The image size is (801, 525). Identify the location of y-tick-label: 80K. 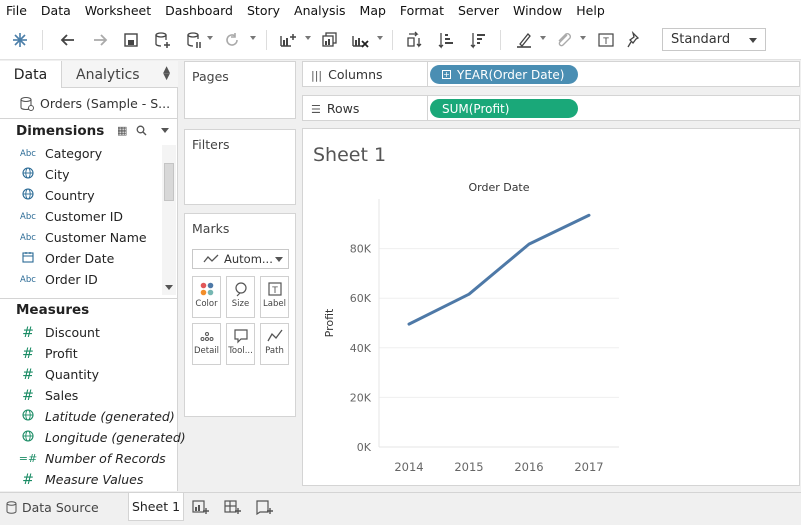
(361, 249).